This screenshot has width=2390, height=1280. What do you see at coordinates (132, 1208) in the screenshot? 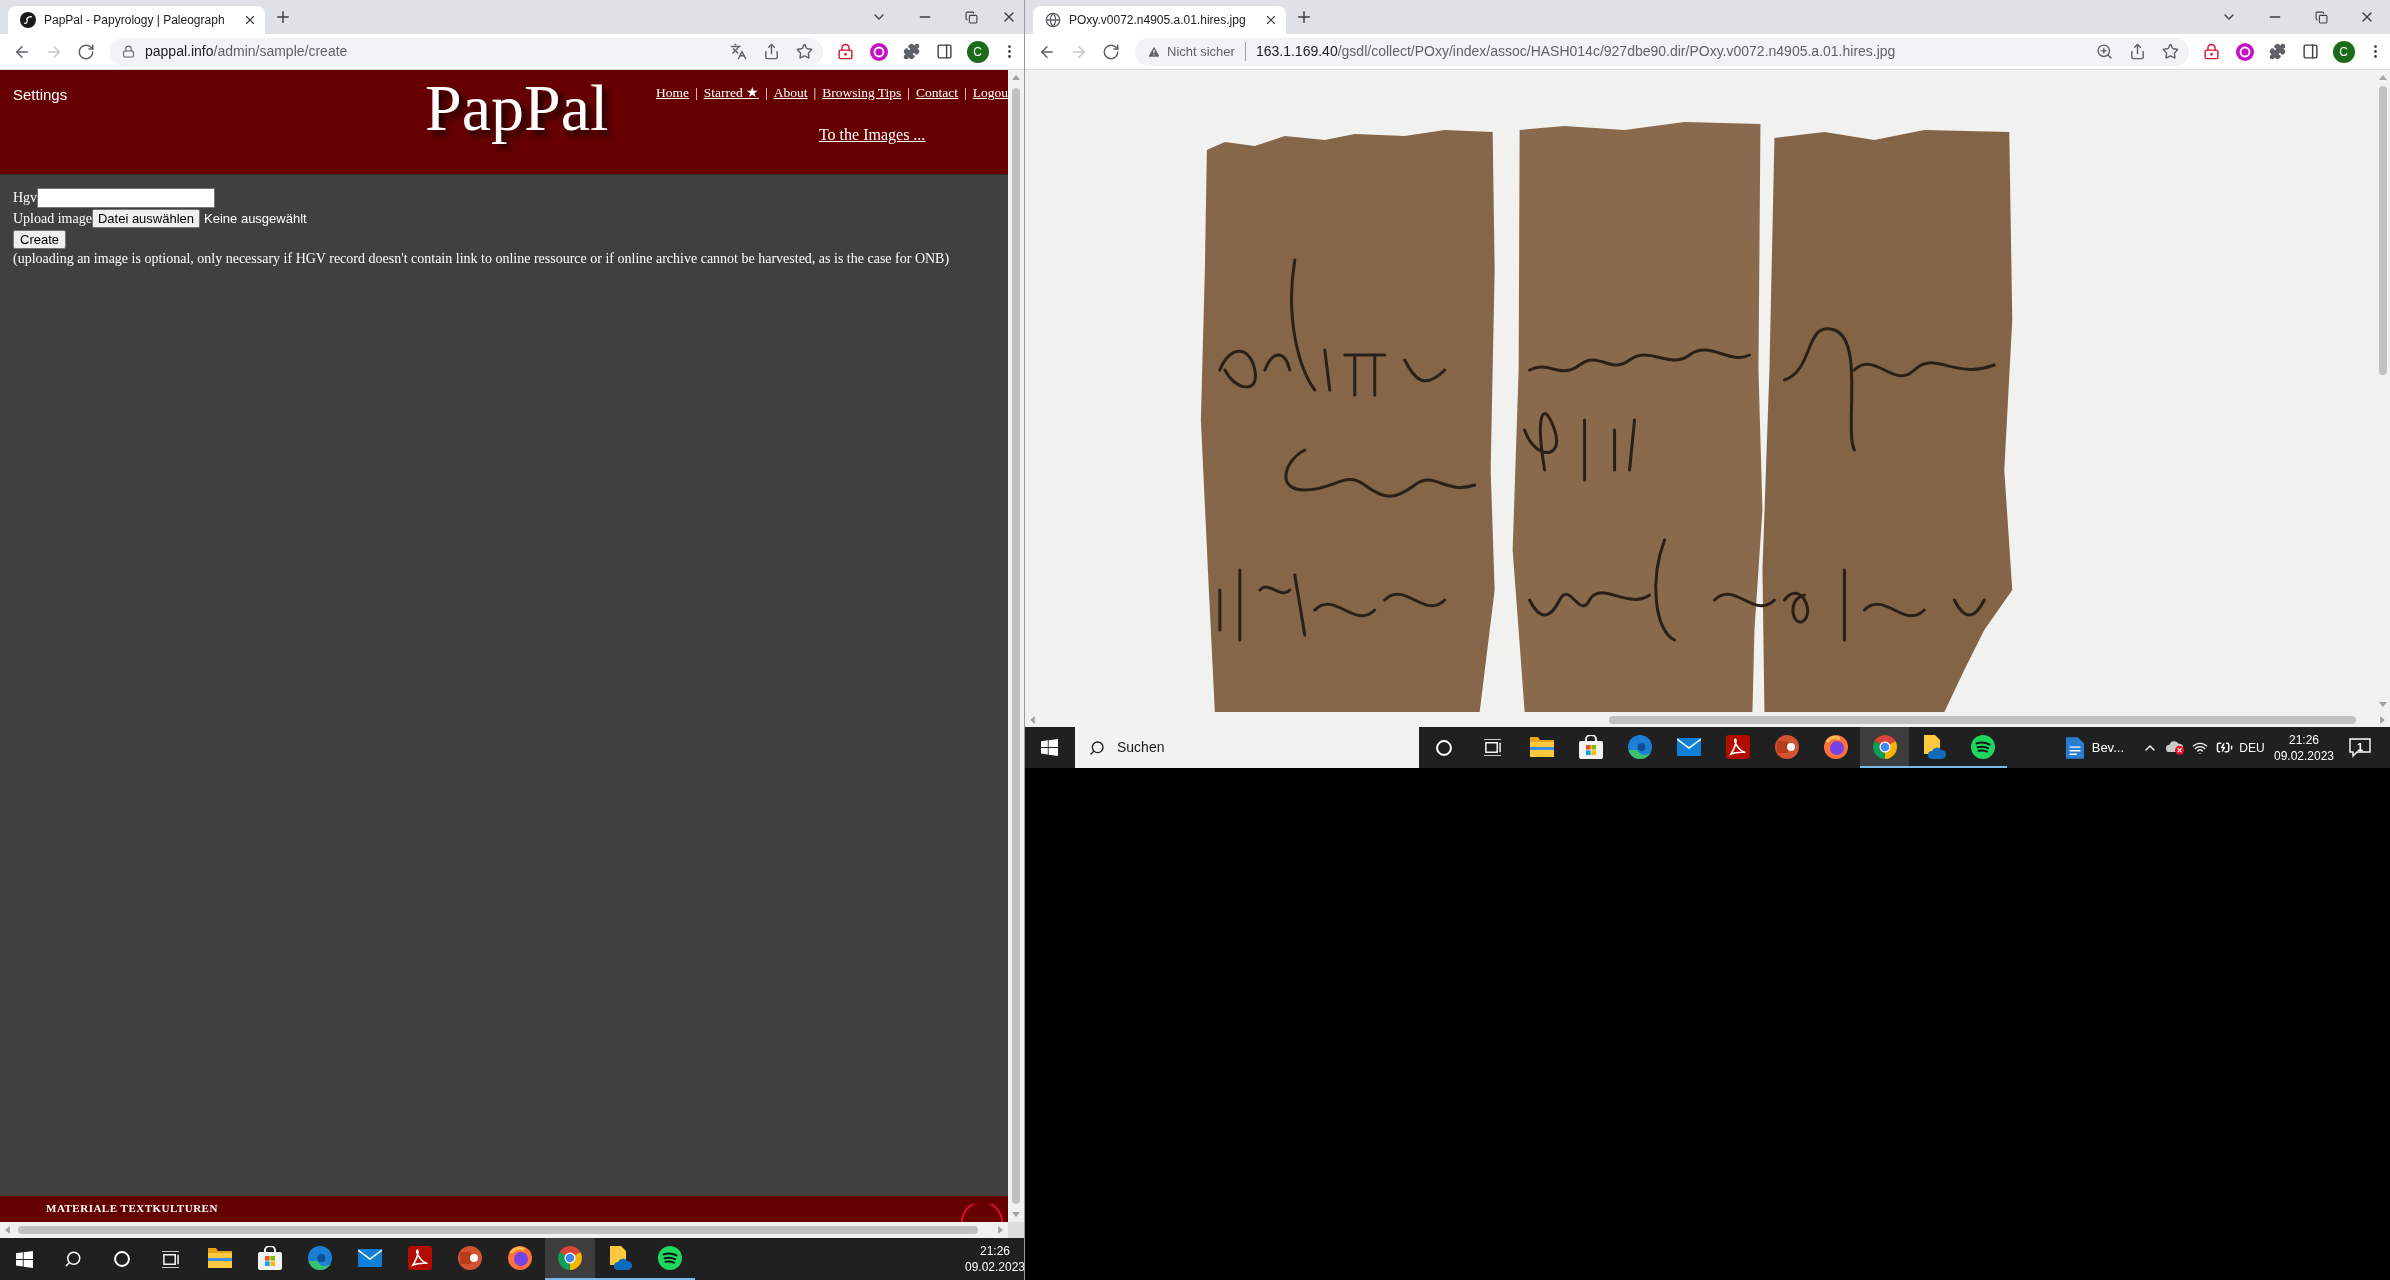
I see `footer-title: MATERIALE TEXTKULTUREN` at bounding box center [132, 1208].